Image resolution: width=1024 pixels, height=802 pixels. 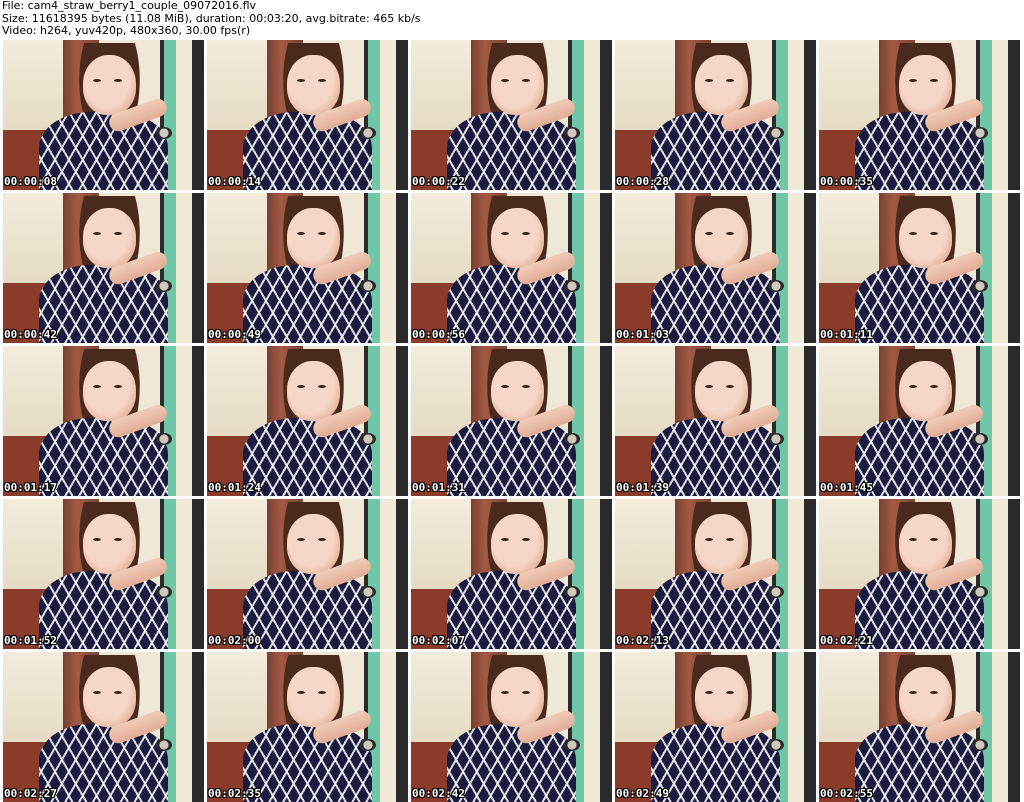 What do you see at coordinates (715, 421) in the screenshot?
I see `video-thumbnail: 00:01:39` at bounding box center [715, 421].